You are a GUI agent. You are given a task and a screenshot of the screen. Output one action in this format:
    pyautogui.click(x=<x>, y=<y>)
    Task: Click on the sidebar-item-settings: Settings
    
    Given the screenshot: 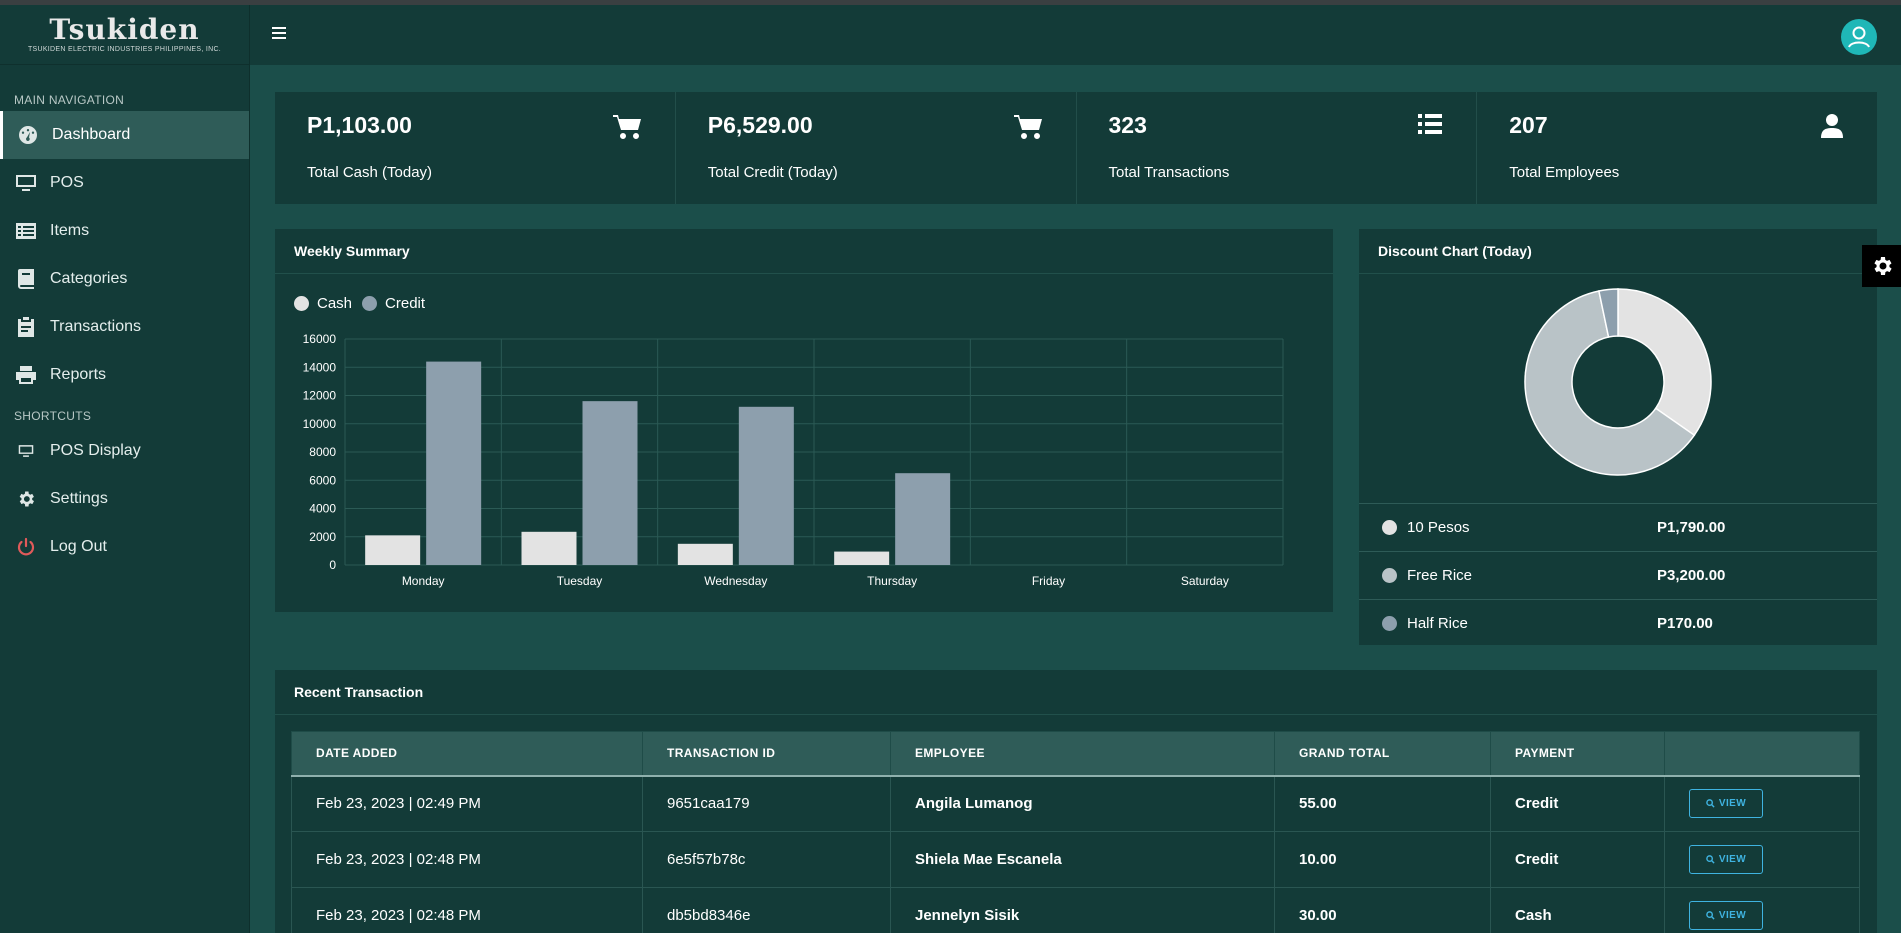 What is the action you would take?
    pyautogui.click(x=124, y=499)
    